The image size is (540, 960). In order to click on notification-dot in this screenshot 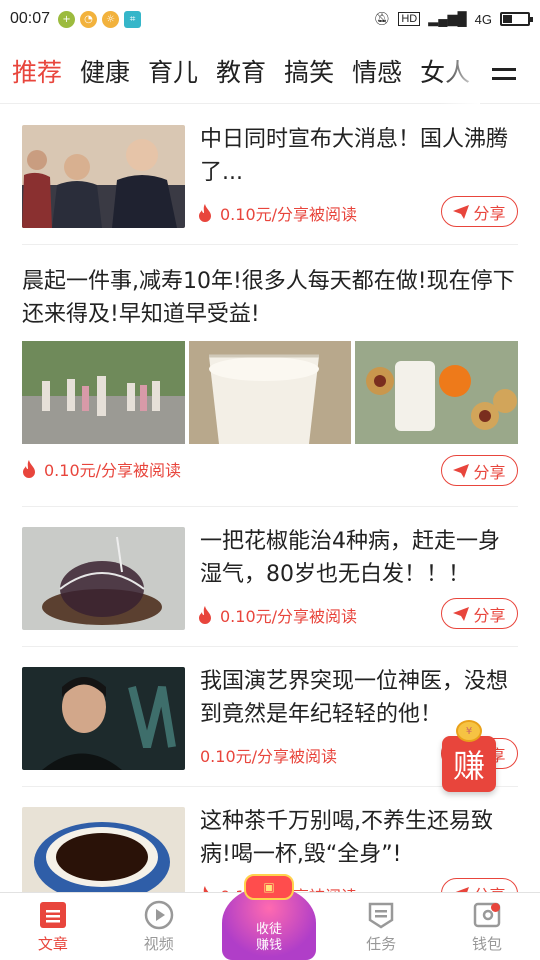, I will do `click(495, 907)`.